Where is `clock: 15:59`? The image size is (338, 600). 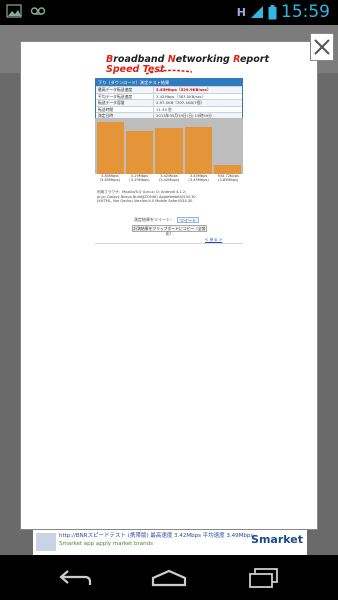
clock: 15:59 is located at coordinates (305, 12).